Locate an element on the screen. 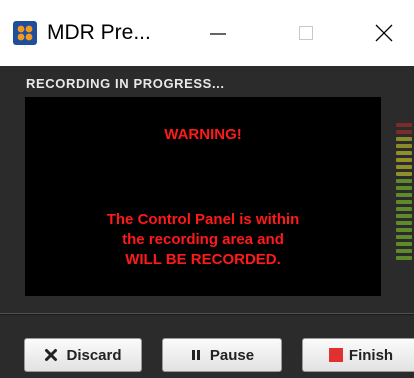  divider-shadow is located at coordinates (207, 314).